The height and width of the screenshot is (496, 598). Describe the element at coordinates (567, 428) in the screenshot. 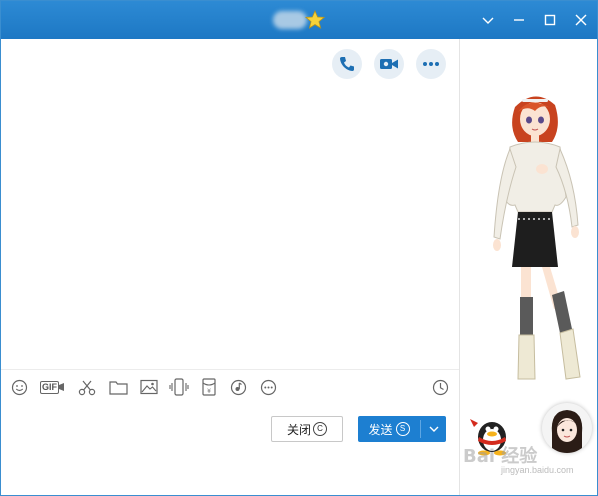

I see `contact-avatar` at that location.